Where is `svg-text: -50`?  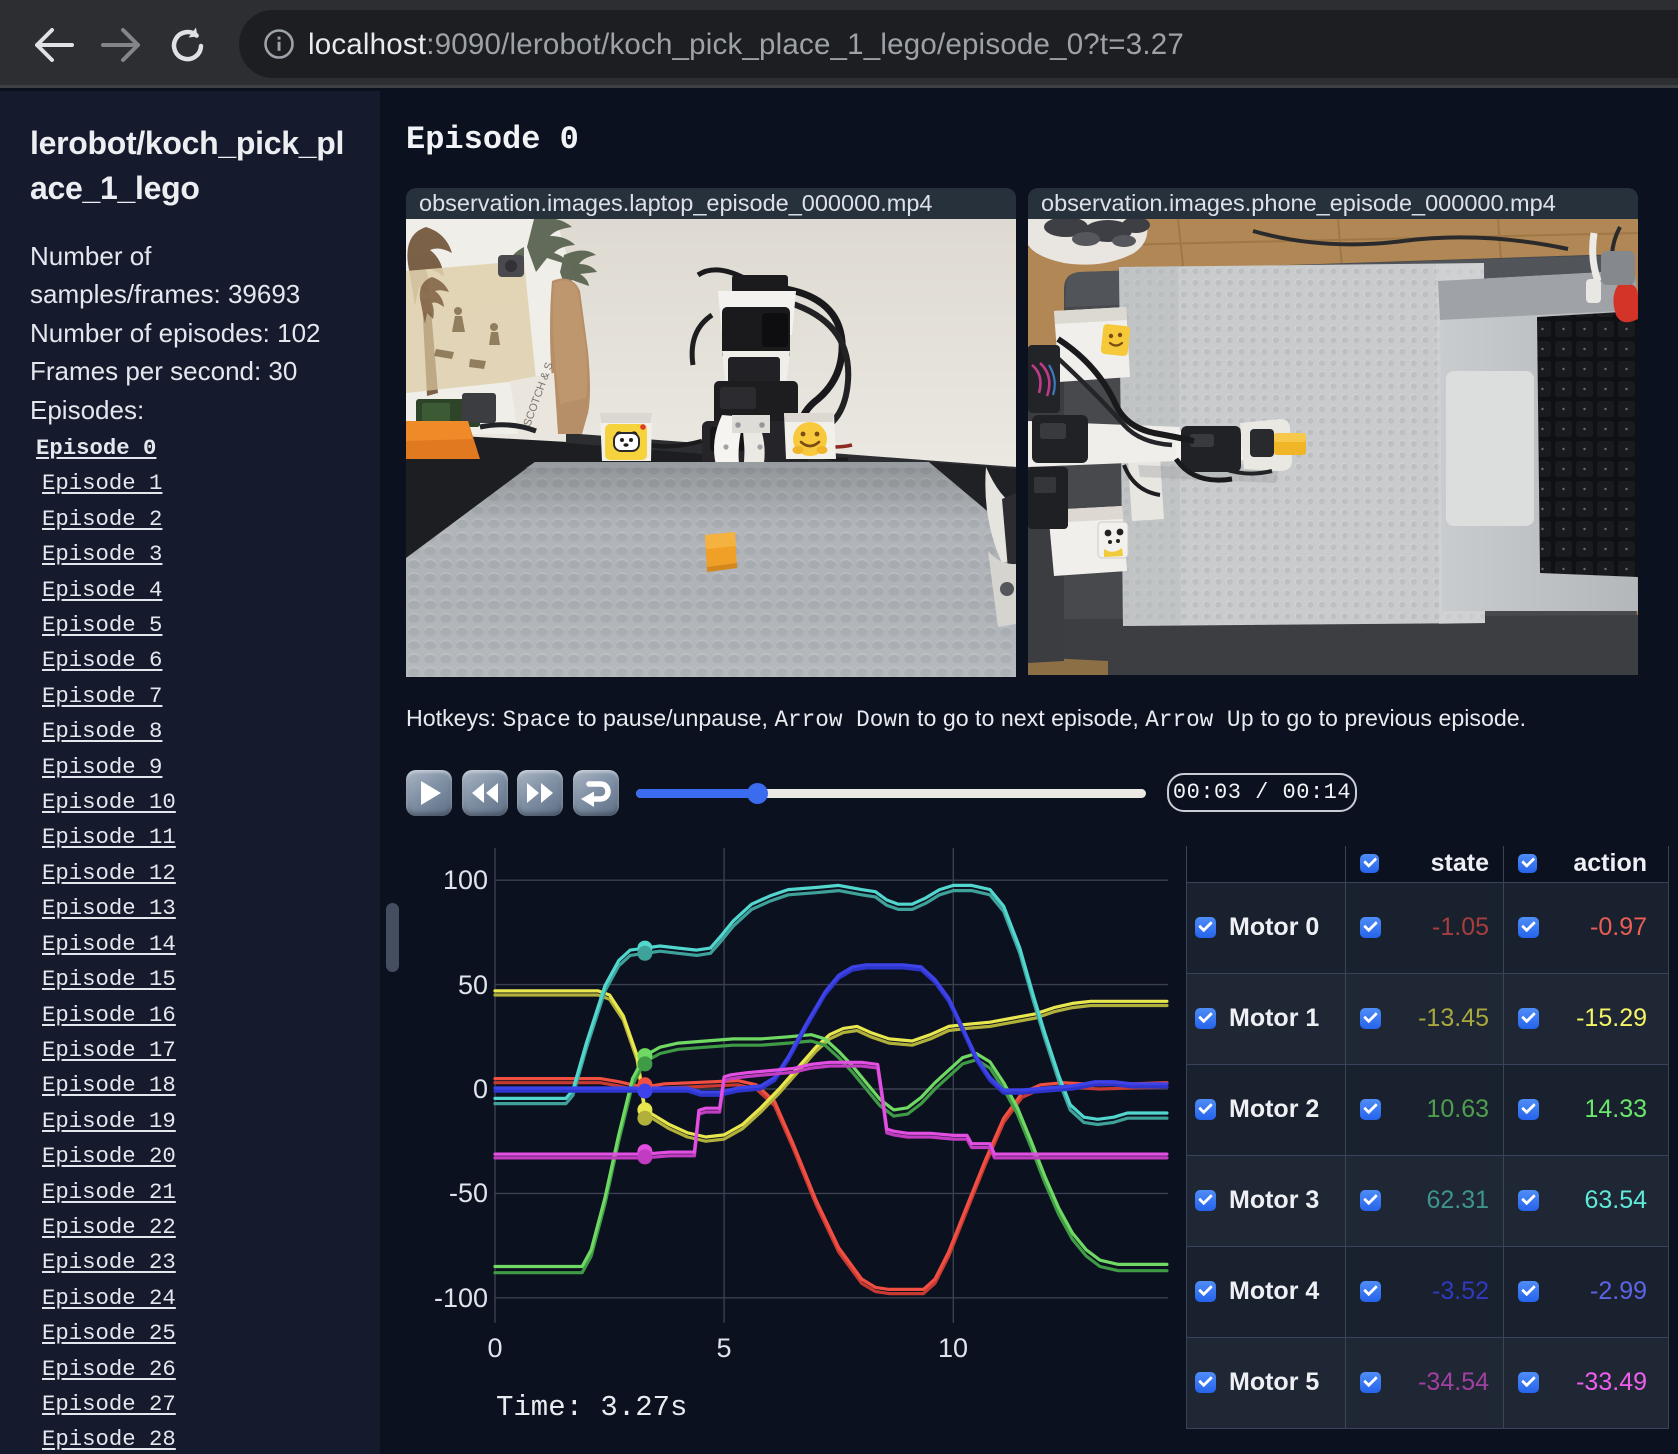
svg-text: -50 is located at coordinates (468, 1193).